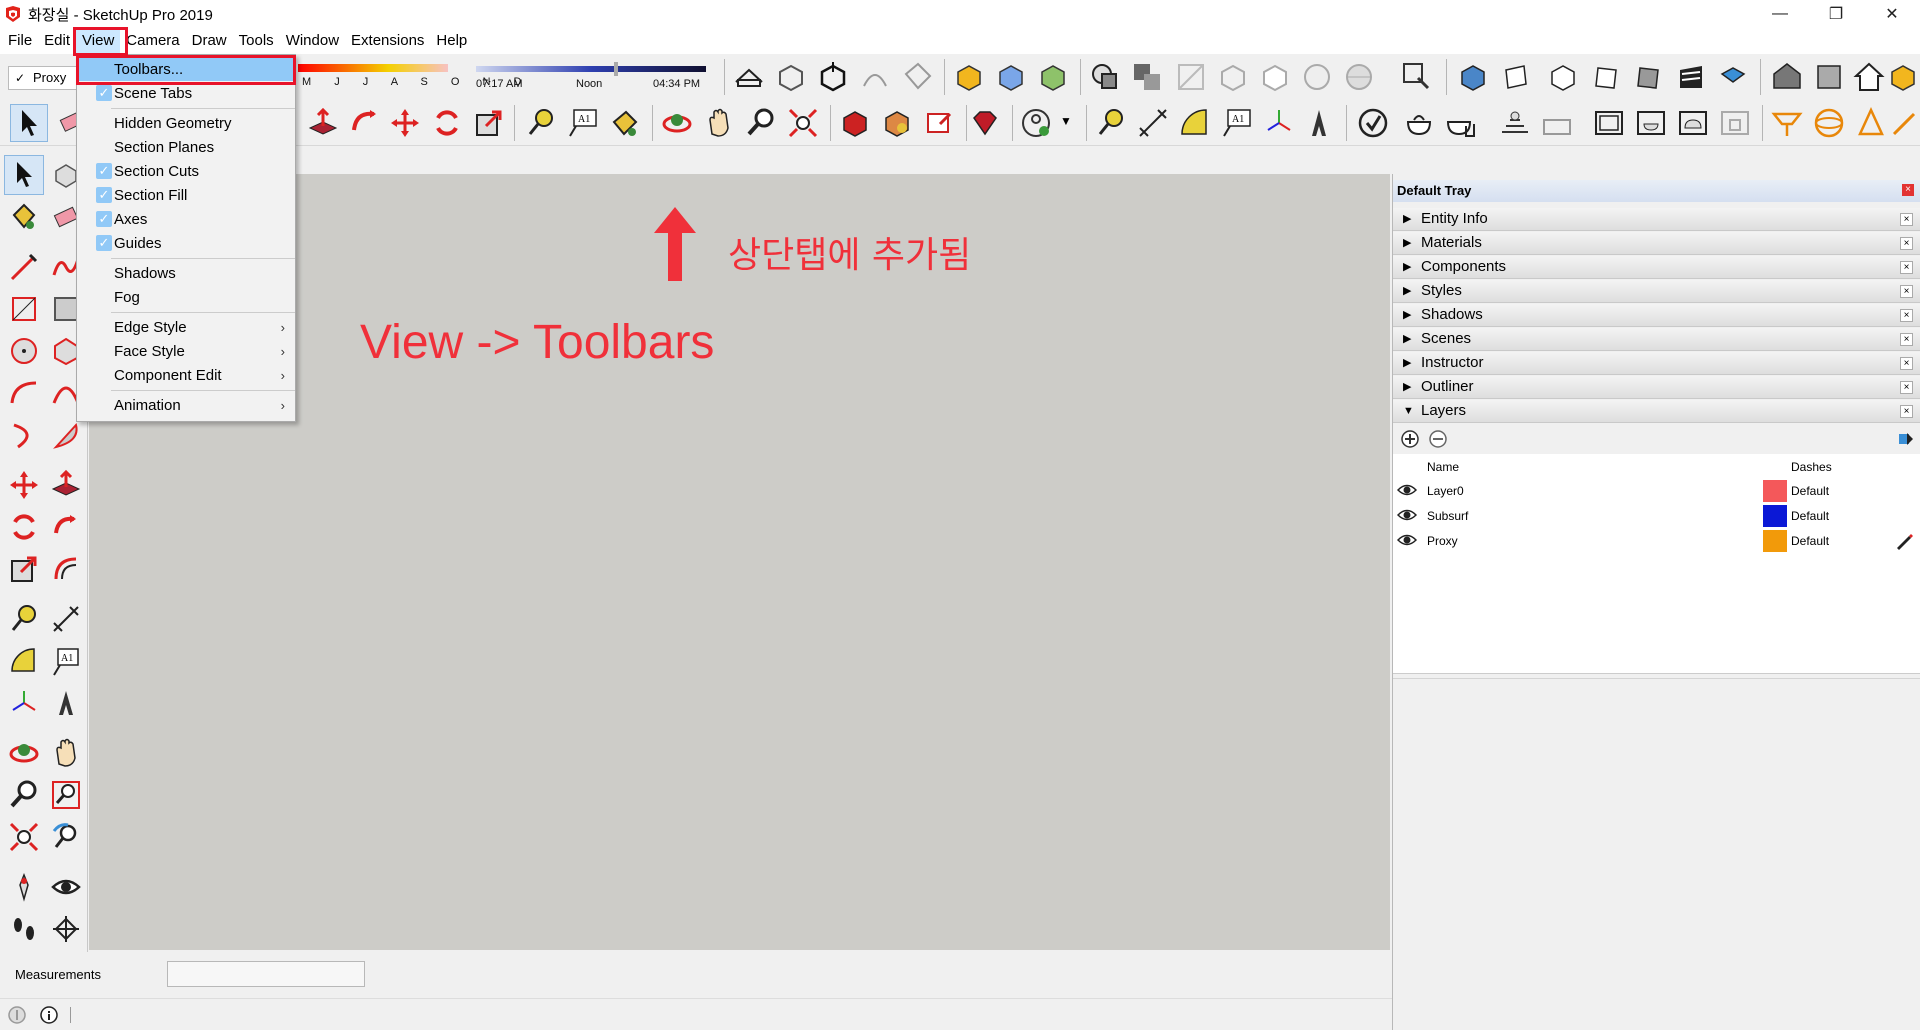 Image resolution: width=1920 pixels, height=1030 pixels. What do you see at coordinates (266, 974) in the screenshot?
I see `measurements-input` at bounding box center [266, 974].